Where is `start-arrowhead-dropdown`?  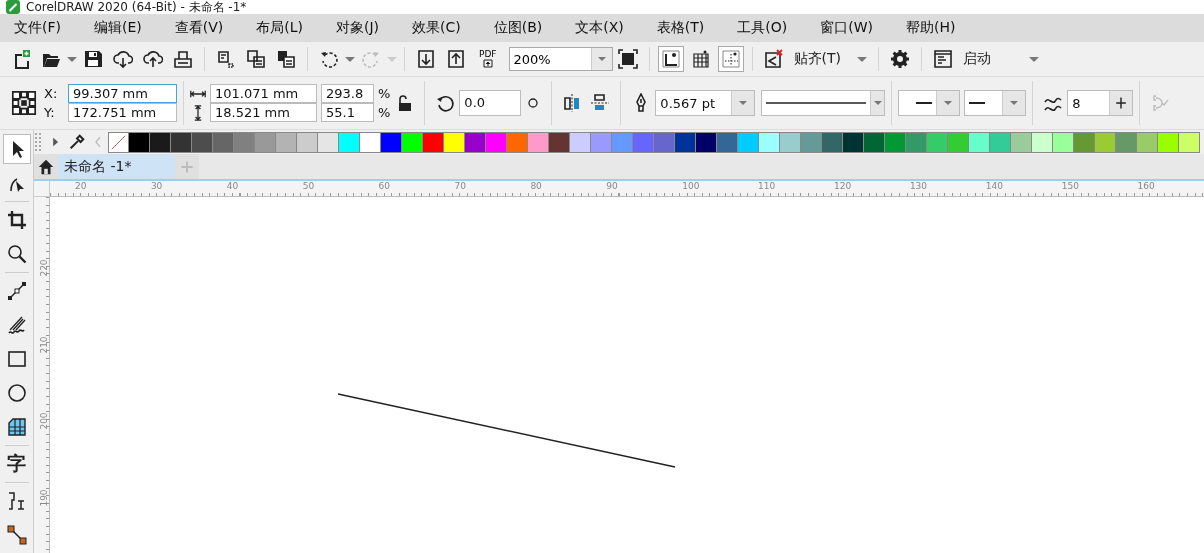
start-arrowhead-dropdown is located at coordinates (929, 103).